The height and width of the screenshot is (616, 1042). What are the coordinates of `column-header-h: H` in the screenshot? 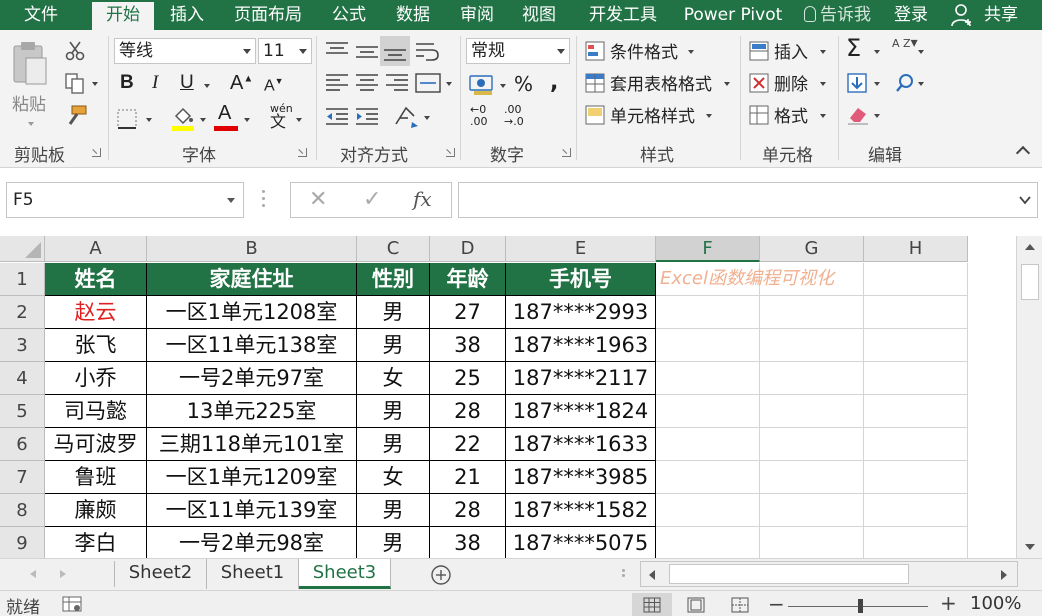 It's located at (916, 249).